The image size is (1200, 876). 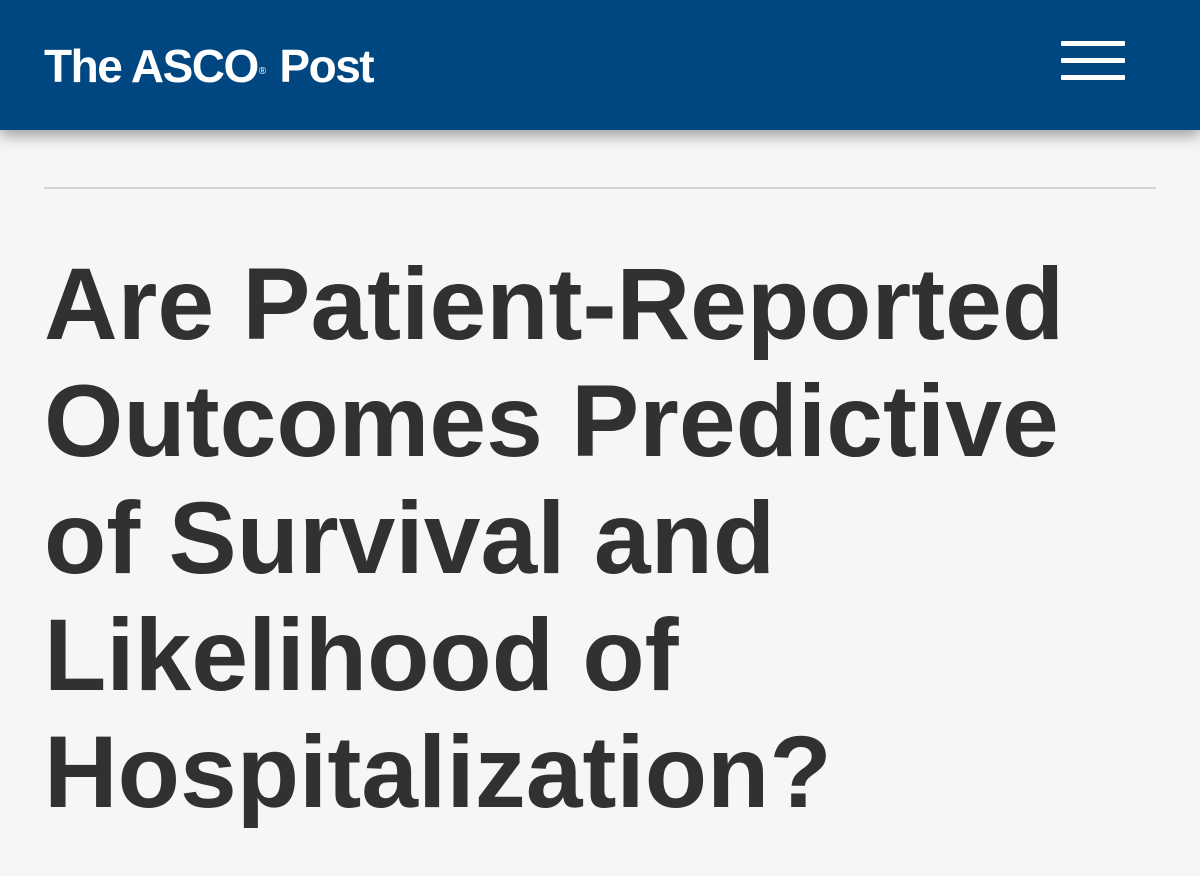 I want to click on hamburger-menu-icon, so click(x=1093, y=61).